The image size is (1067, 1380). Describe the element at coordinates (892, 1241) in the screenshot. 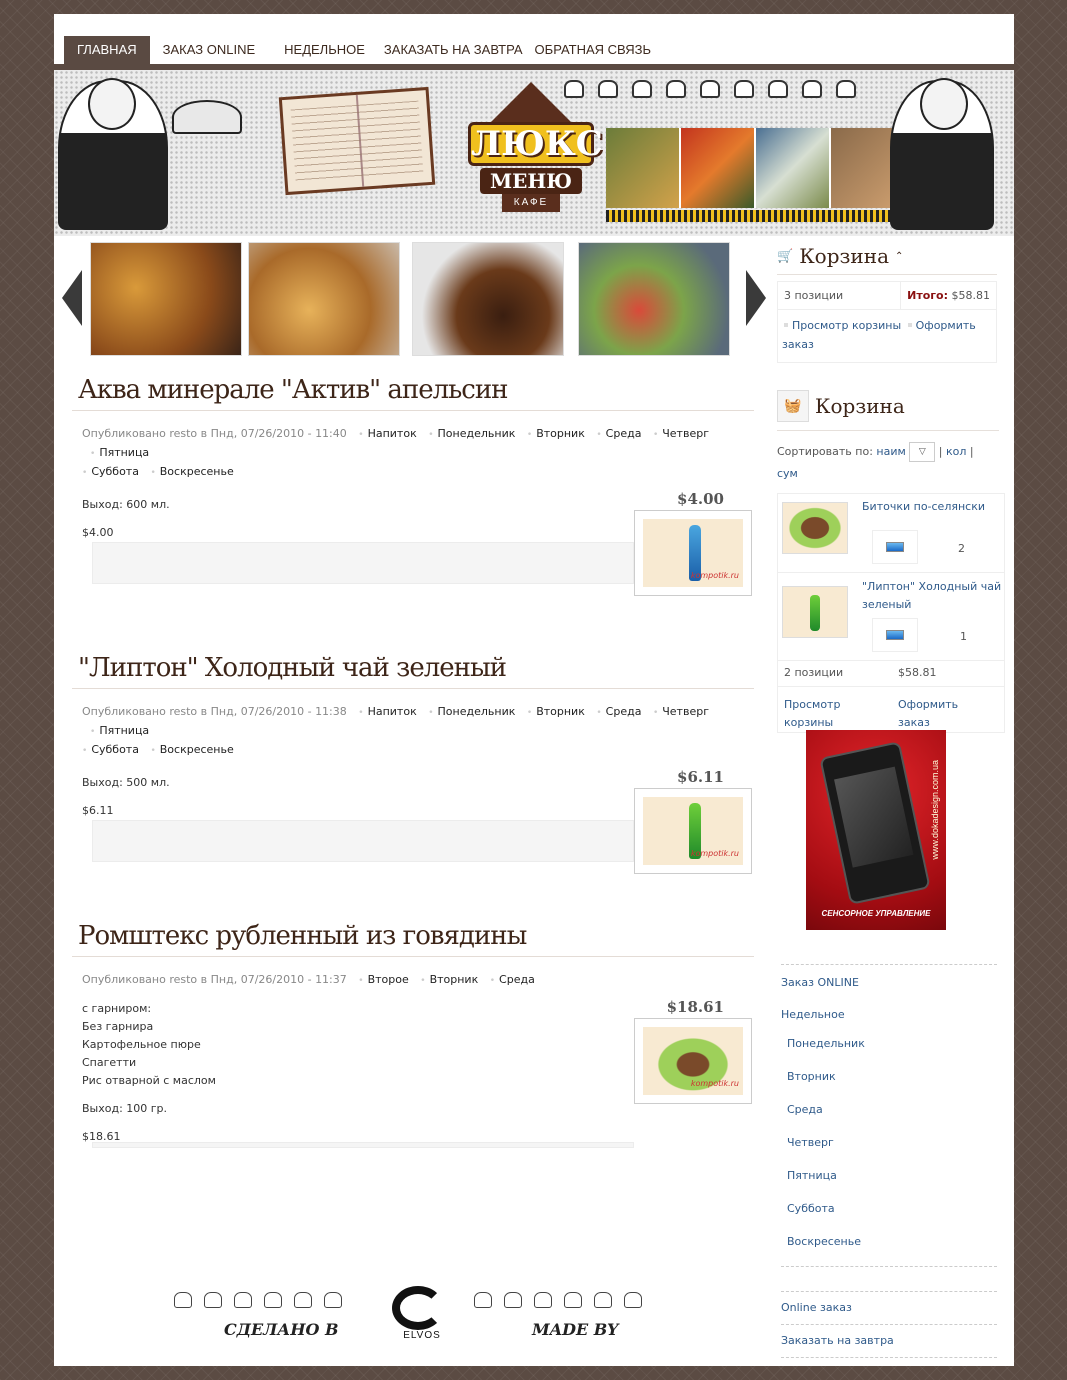

I see `side-link-sunday: Воскресенье` at that location.